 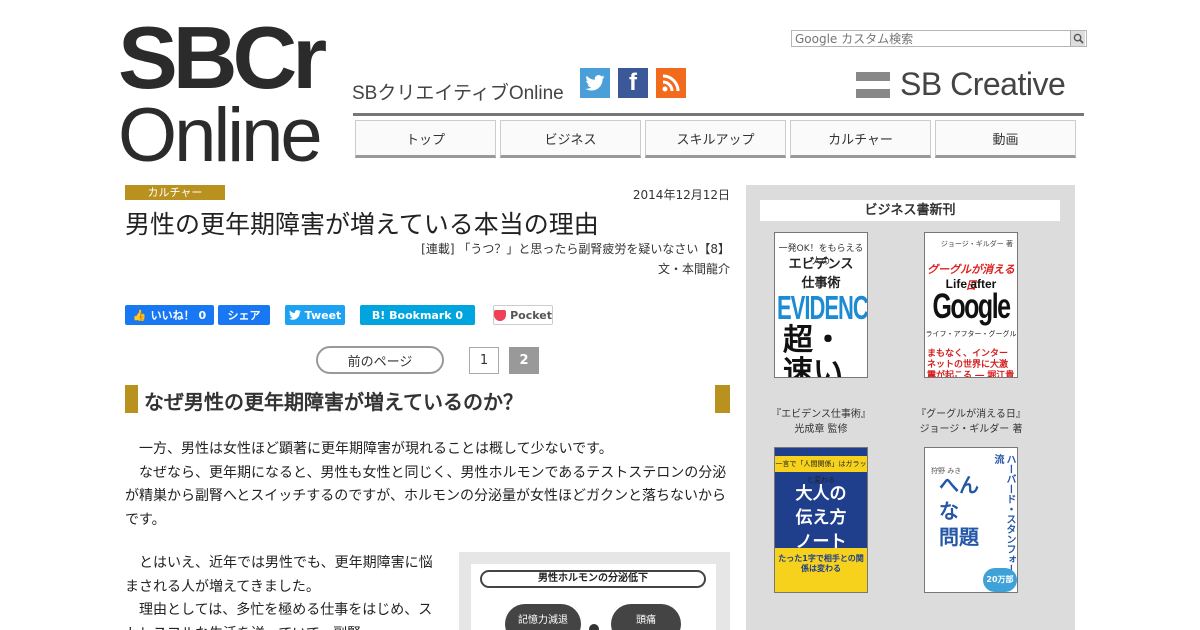 I want to click on nav-item-video: 動画, so click(x=1005, y=139).